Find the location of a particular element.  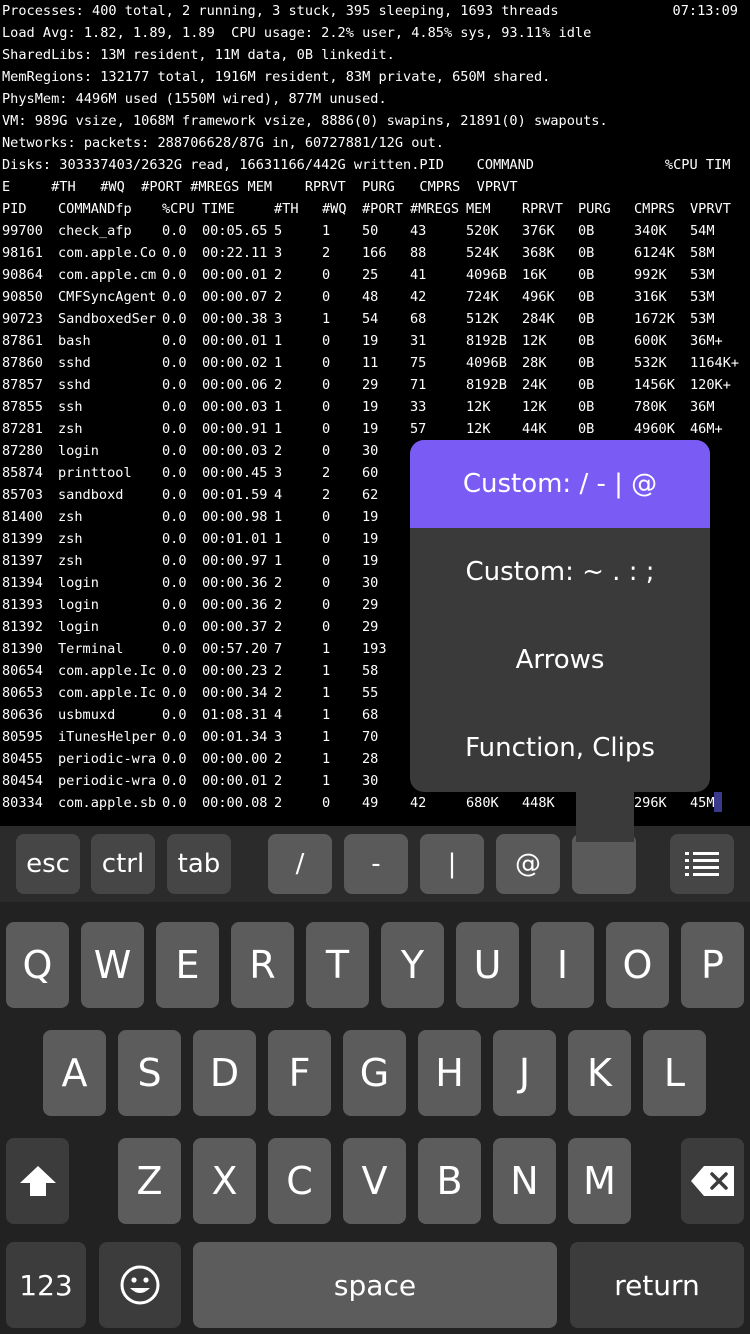

menu-item-arrows: Arrows is located at coordinates (560, 660).